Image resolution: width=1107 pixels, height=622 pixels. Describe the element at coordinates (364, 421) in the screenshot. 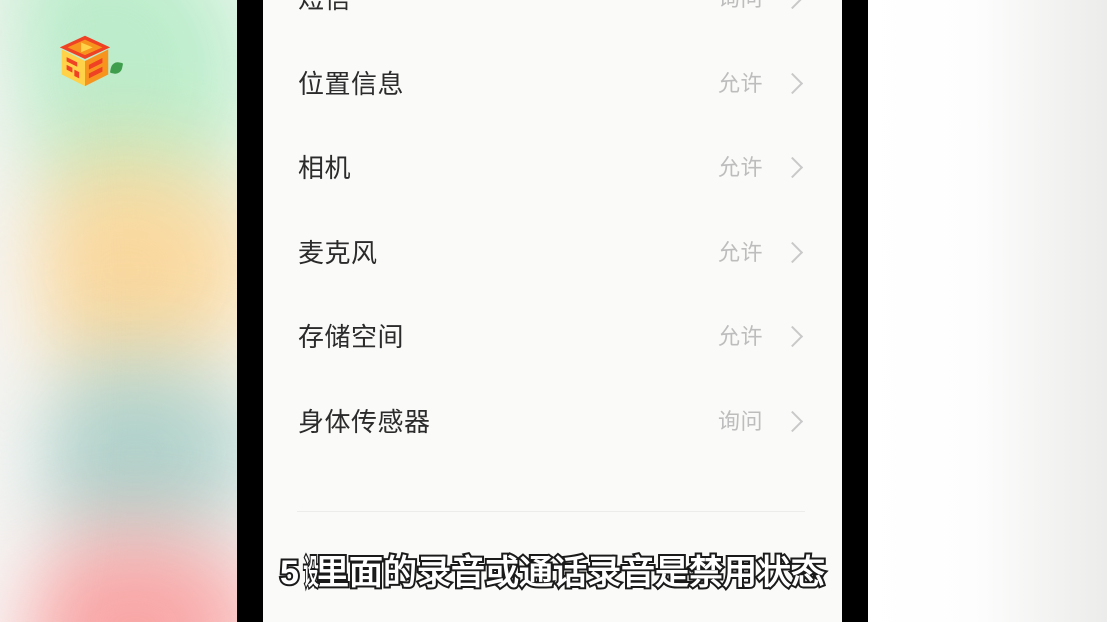

I see `permission-name: 身体传感器` at that location.